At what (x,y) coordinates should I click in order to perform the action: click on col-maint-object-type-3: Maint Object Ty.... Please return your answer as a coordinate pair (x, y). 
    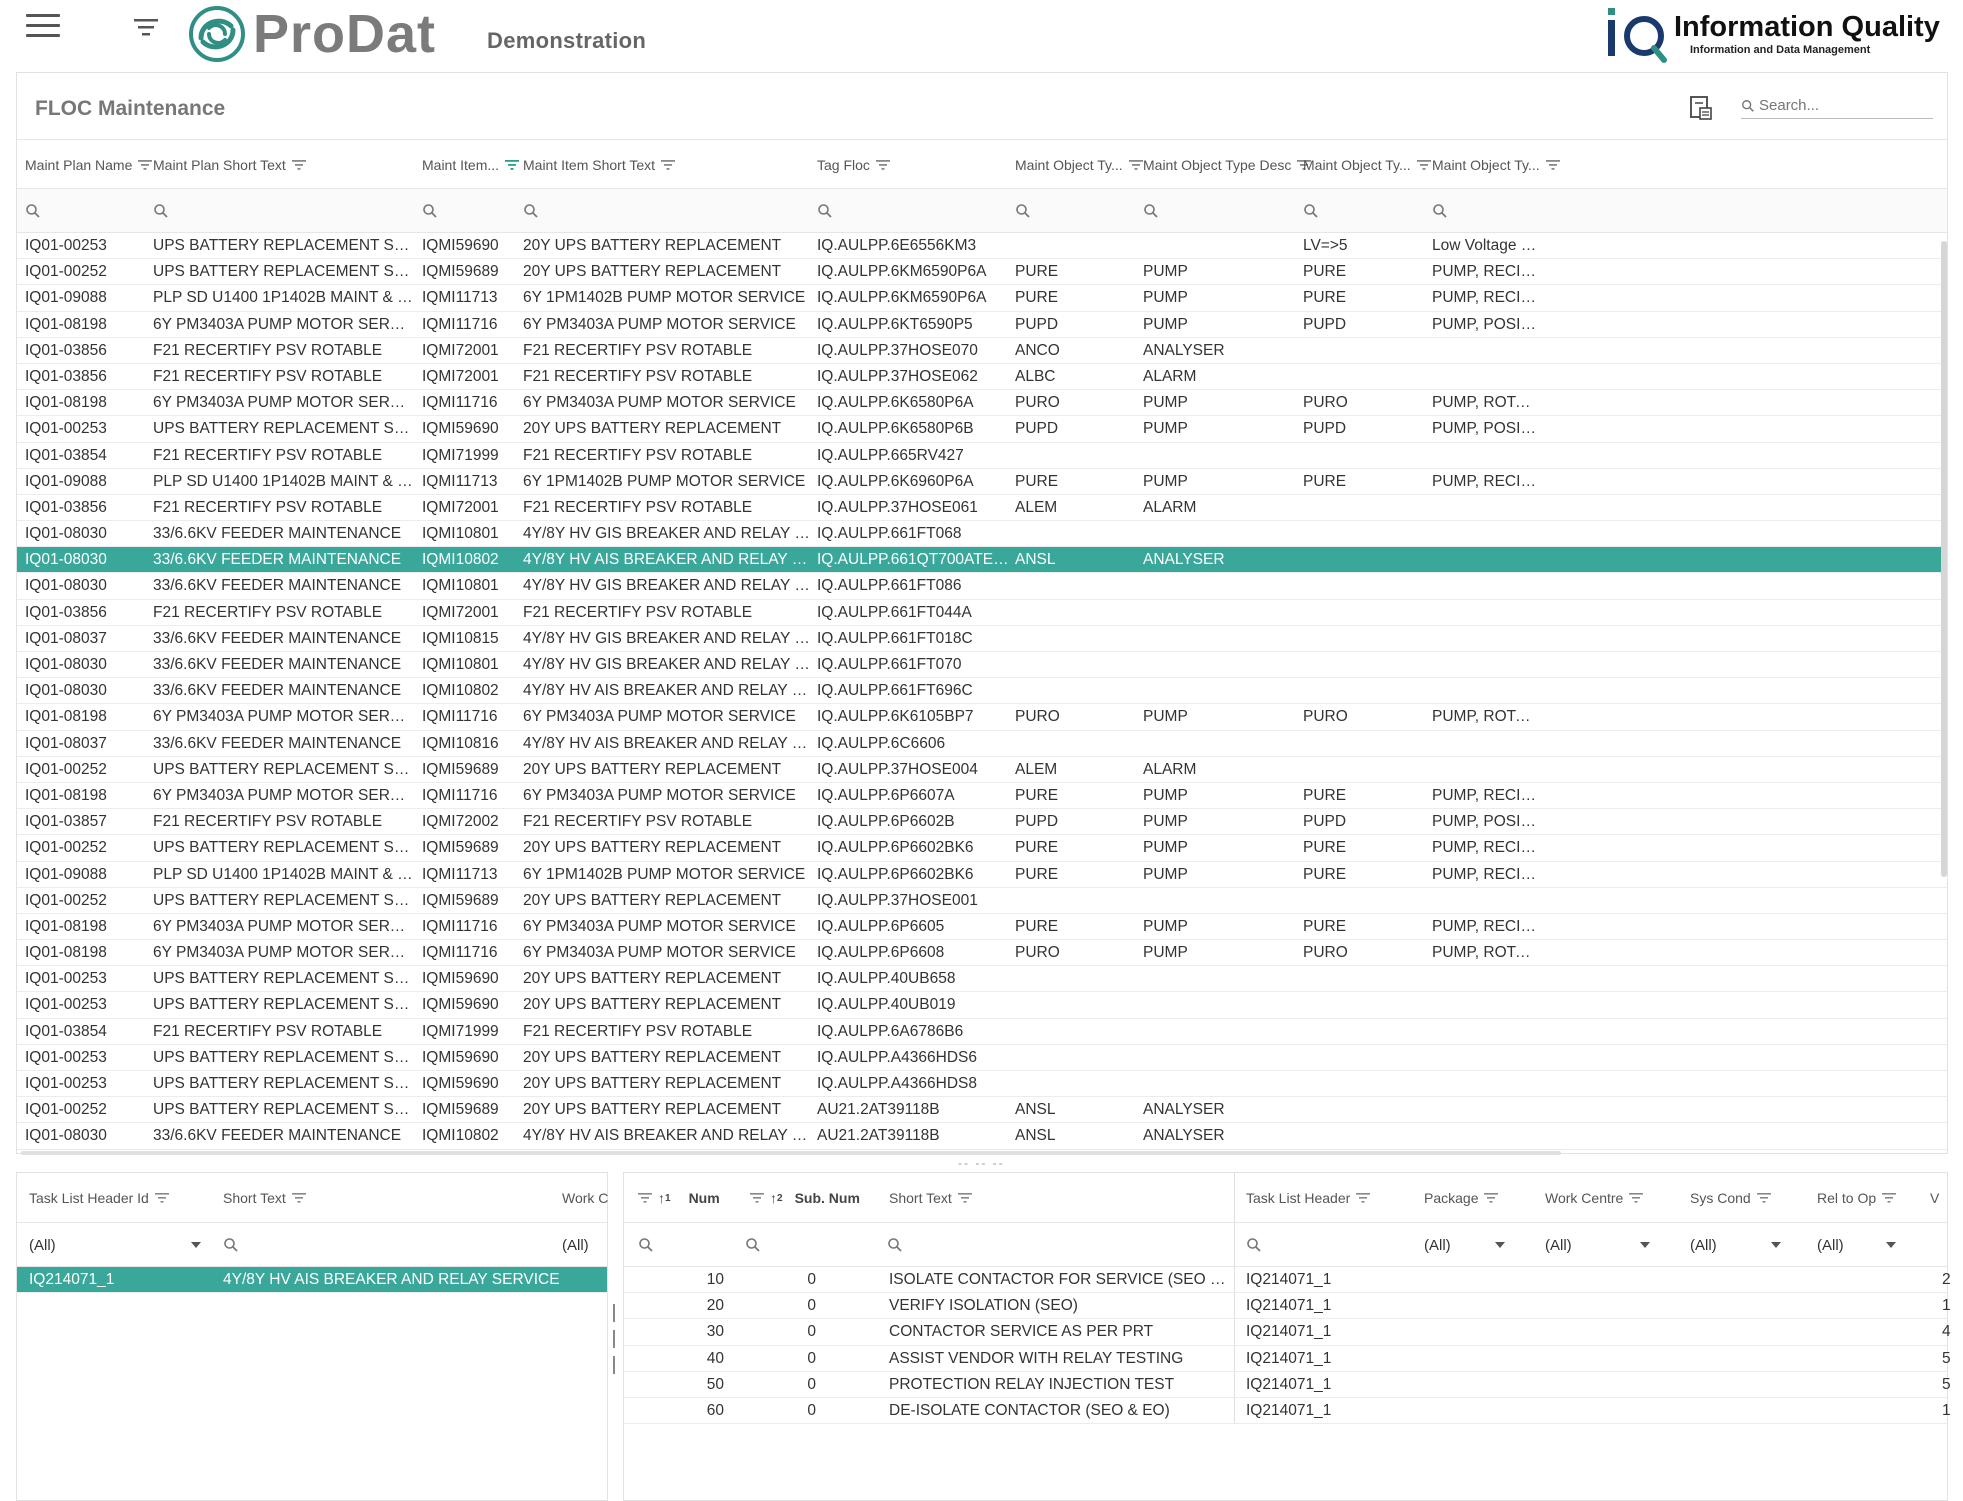
    Looking at the image, I should click on (1496, 165).